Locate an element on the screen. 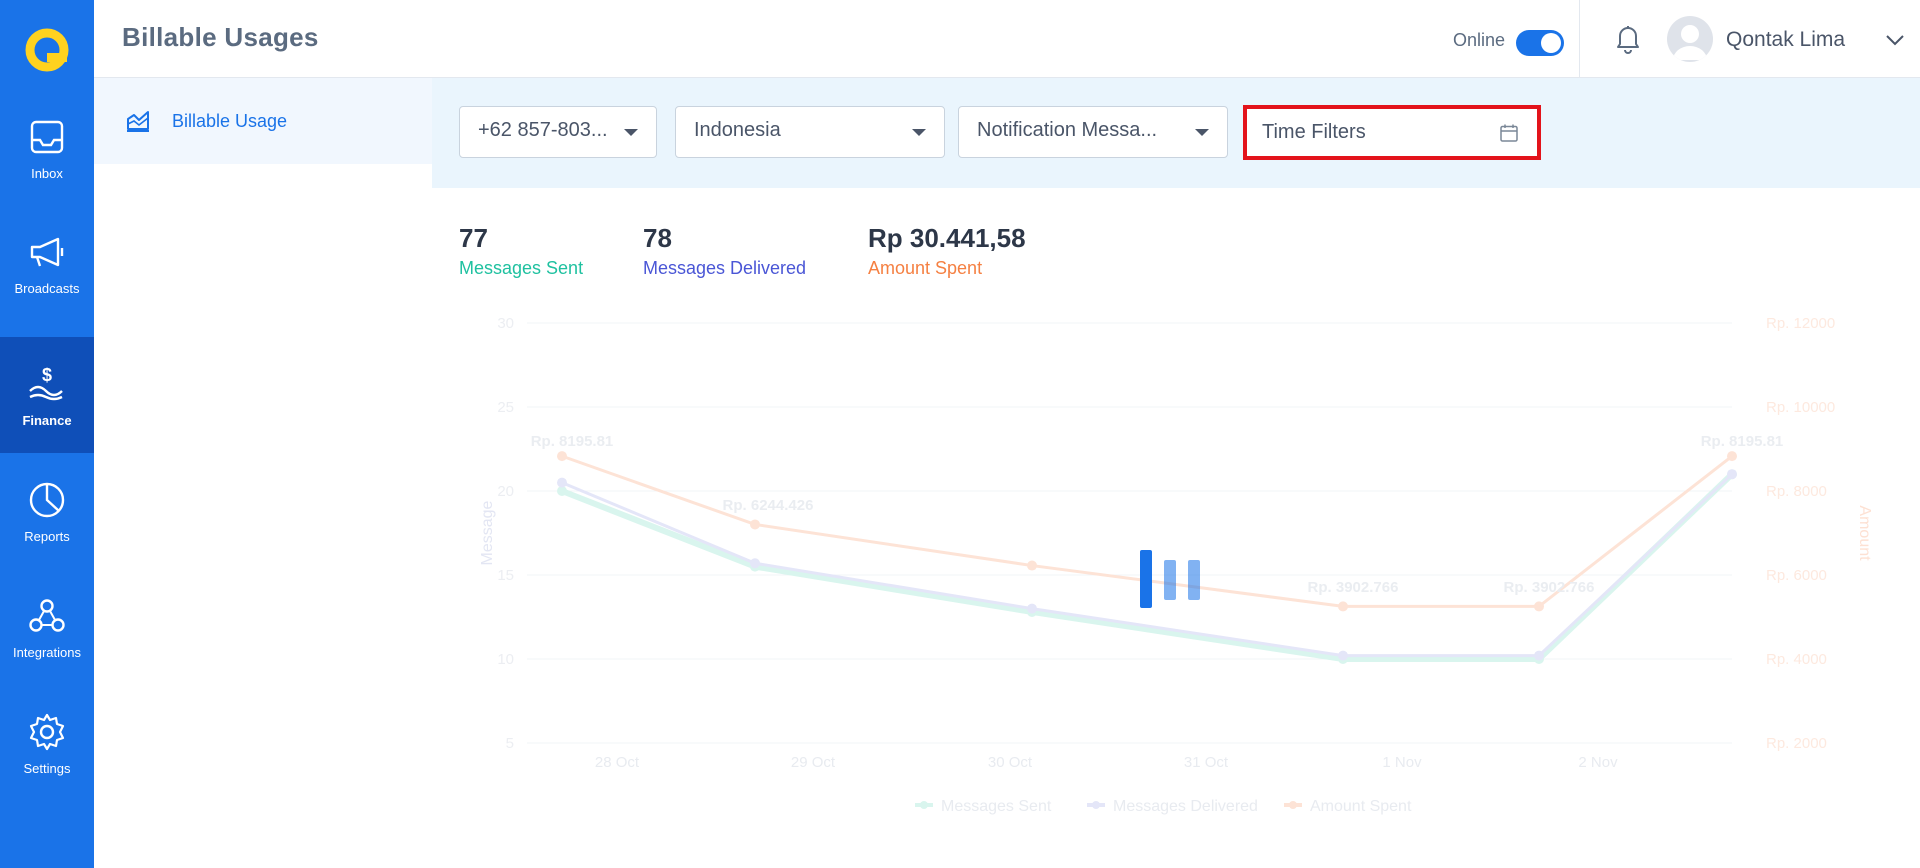  y2-tick-label: Rp. 2000 is located at coordinates (1796, 743).